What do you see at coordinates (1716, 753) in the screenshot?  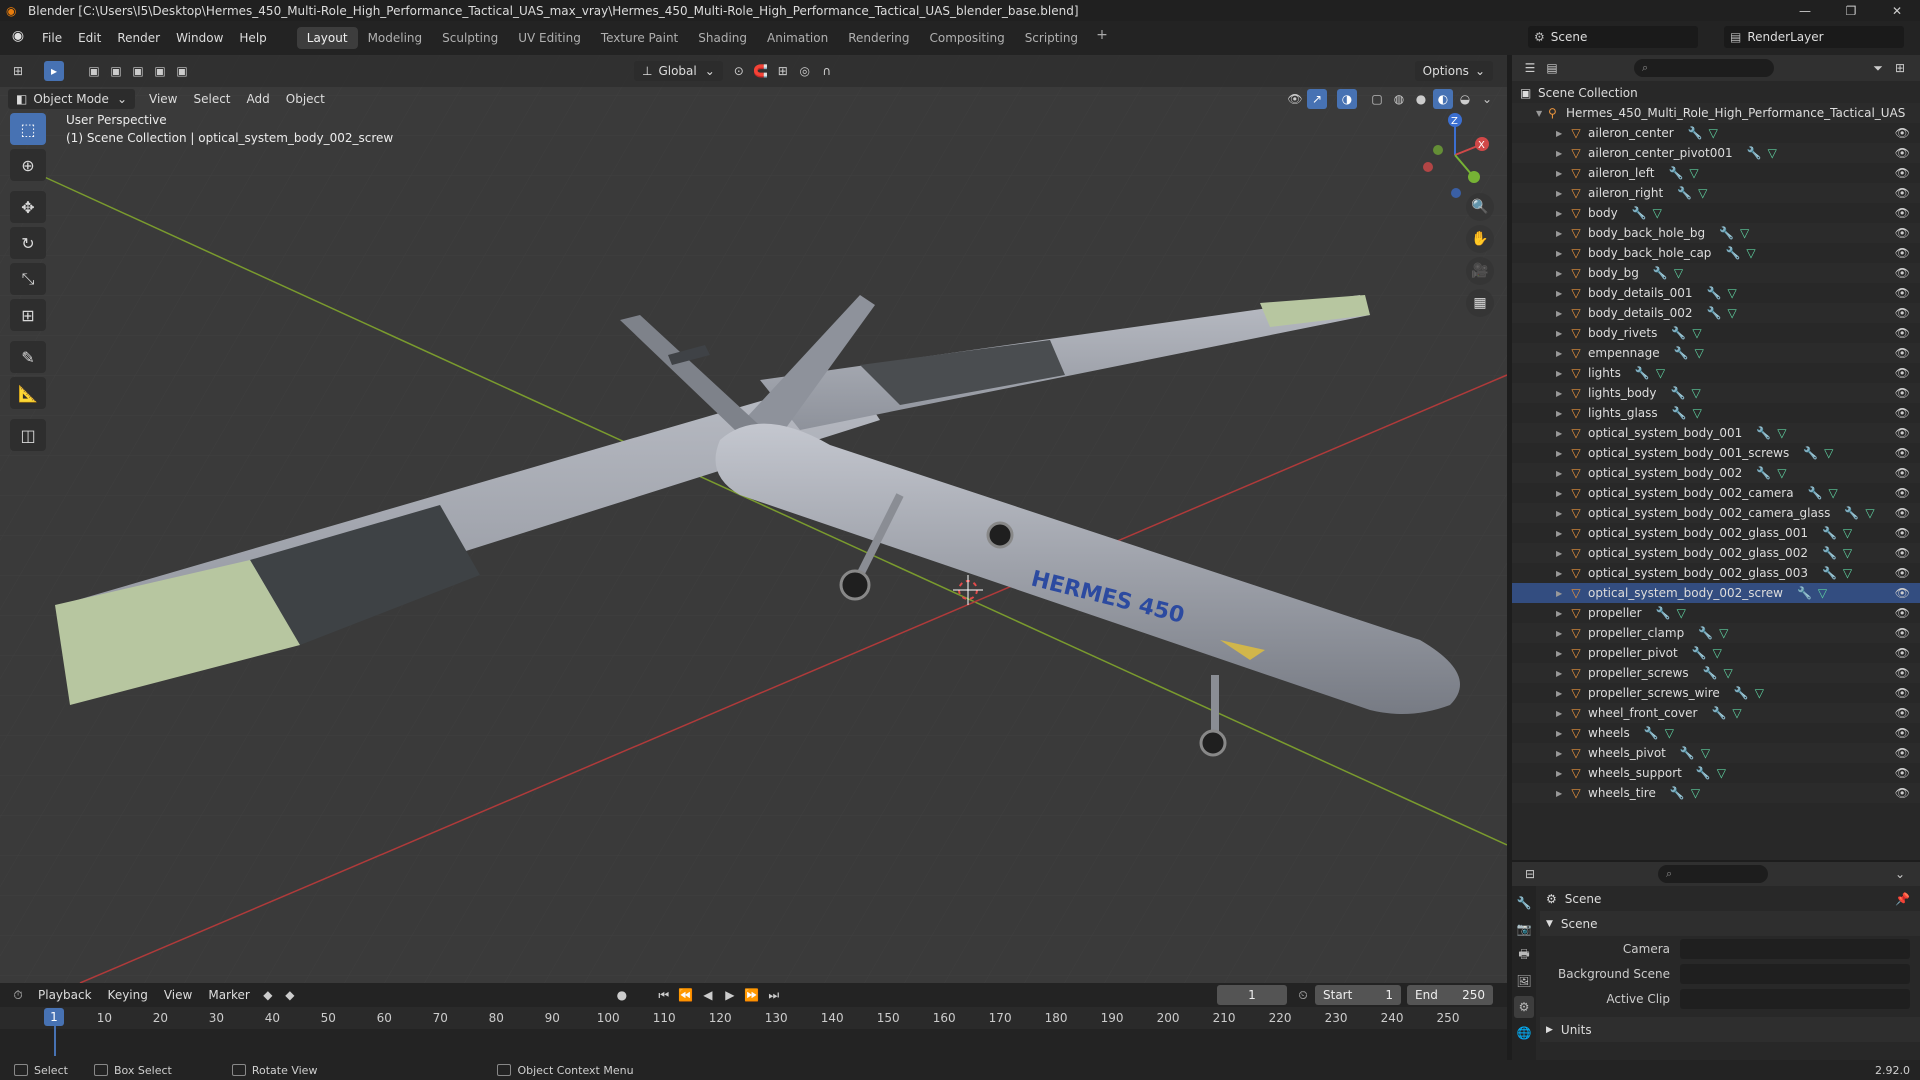 I see `outliner-item: ▶ ▽ wheels_pivot 🔧 ▽ 👁` at bounding box center [1716, 753].